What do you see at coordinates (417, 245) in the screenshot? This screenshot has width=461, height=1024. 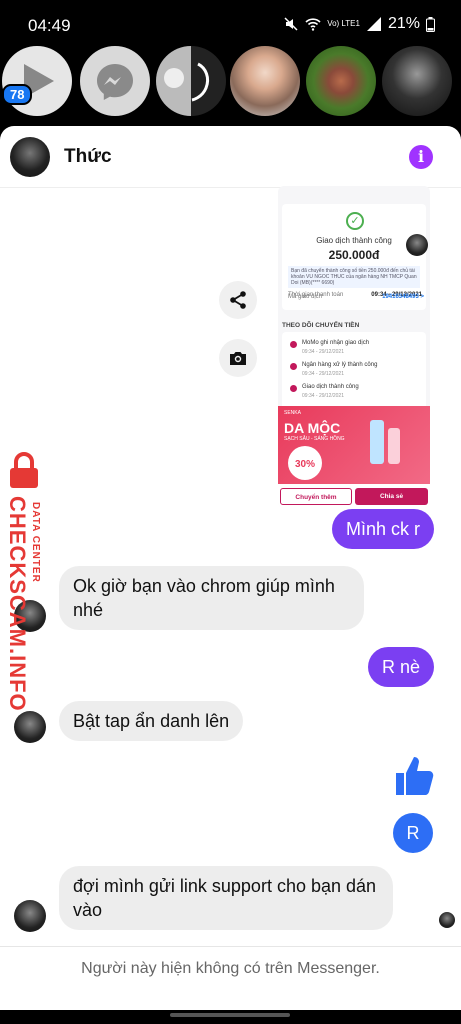 I see `receipt-avatar` at bounding box center [417, 245].